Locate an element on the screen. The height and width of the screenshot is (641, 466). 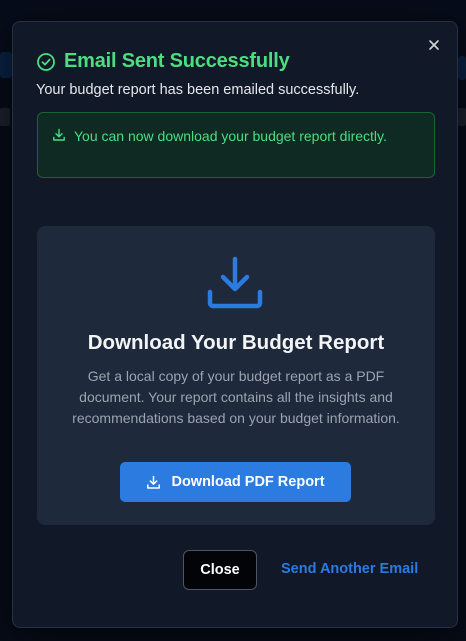
title-row: Email Sent Successfully is located at coordinates (226, 61).